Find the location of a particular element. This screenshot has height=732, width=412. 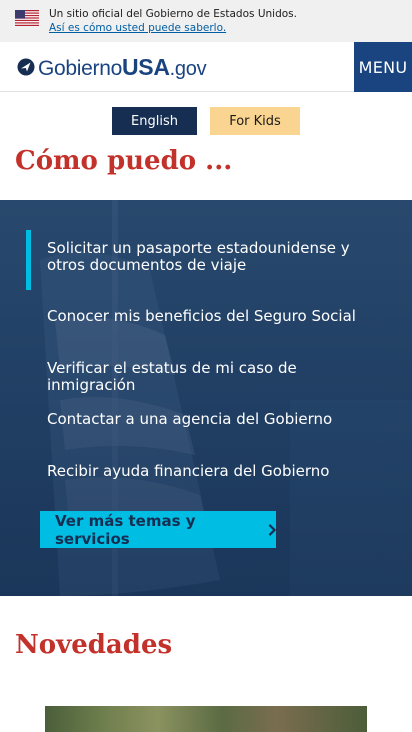

for-kids-button: For Kids is located at coordinates (255, 121).